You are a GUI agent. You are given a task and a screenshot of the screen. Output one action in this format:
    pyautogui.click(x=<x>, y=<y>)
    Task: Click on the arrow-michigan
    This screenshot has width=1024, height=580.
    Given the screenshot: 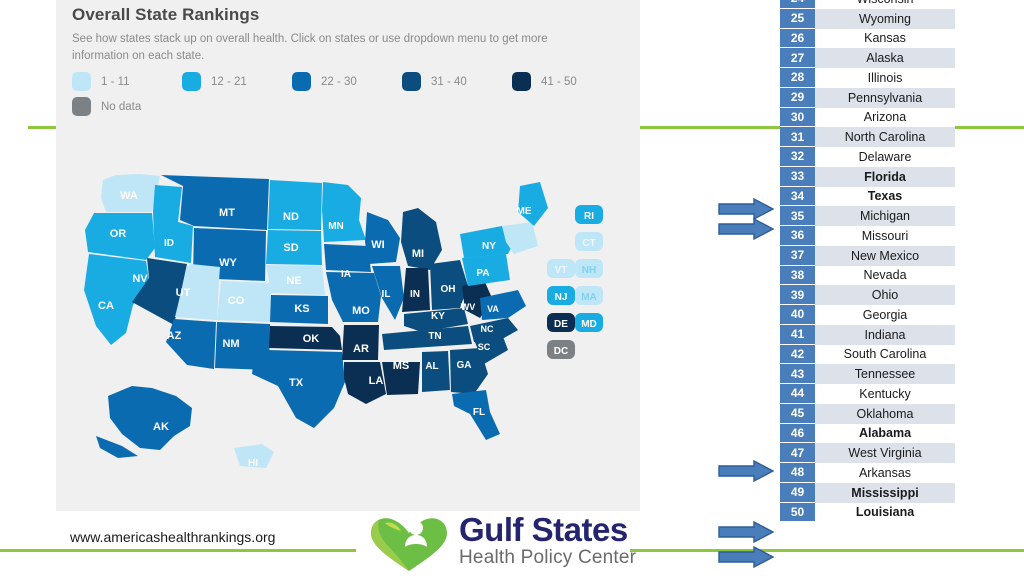 What is the action you would take?
    pyautogui.click(x=746, y=231)
    